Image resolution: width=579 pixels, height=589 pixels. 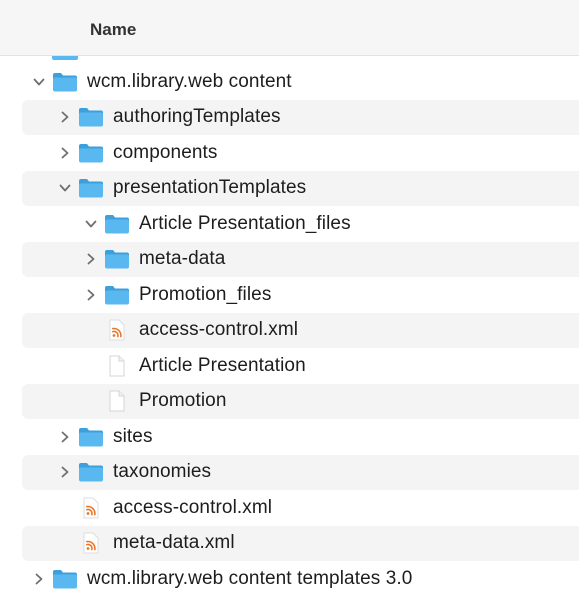 What do you see at coordinates (300, 436) in the screenshot?
I see `list-item: sites` at bounding box center [300, 436].